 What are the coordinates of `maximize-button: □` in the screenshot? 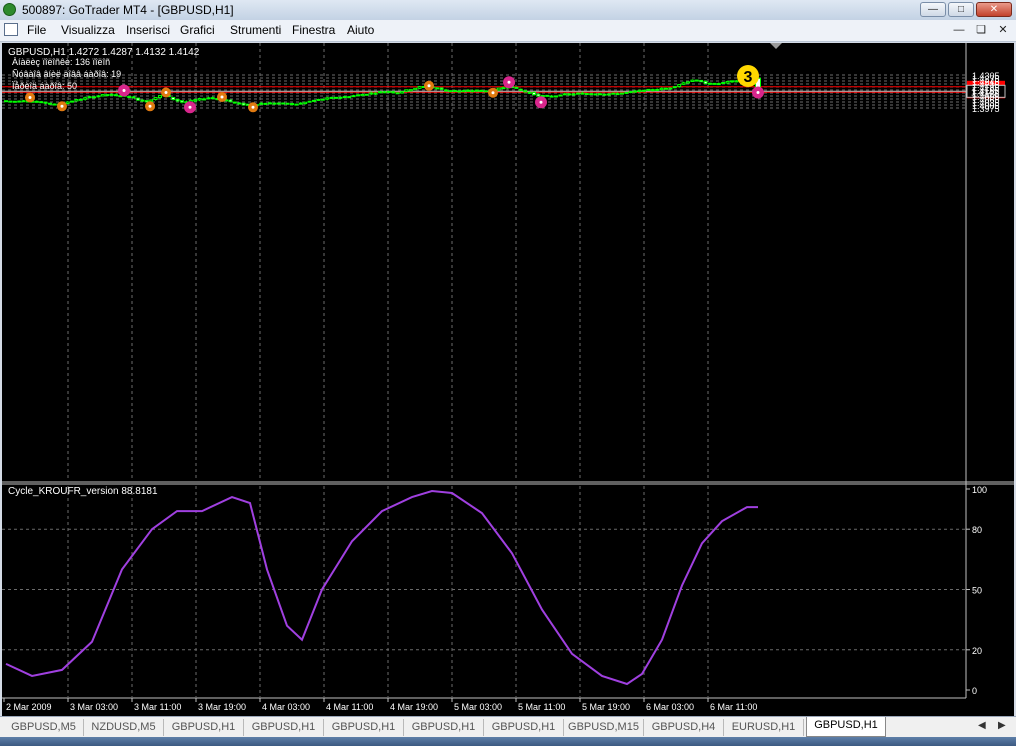 It's located at (961, 9).